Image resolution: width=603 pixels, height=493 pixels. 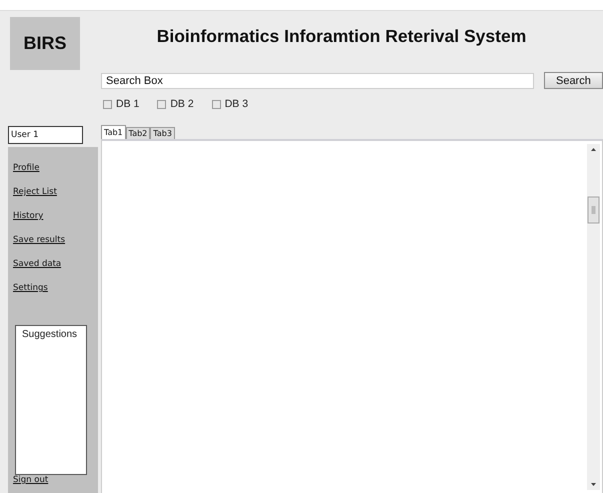 What do you see at coordinates (128, 104) in the screenshot?
I see `checkbox-label: DB 1` at bounding box center [128, 104].